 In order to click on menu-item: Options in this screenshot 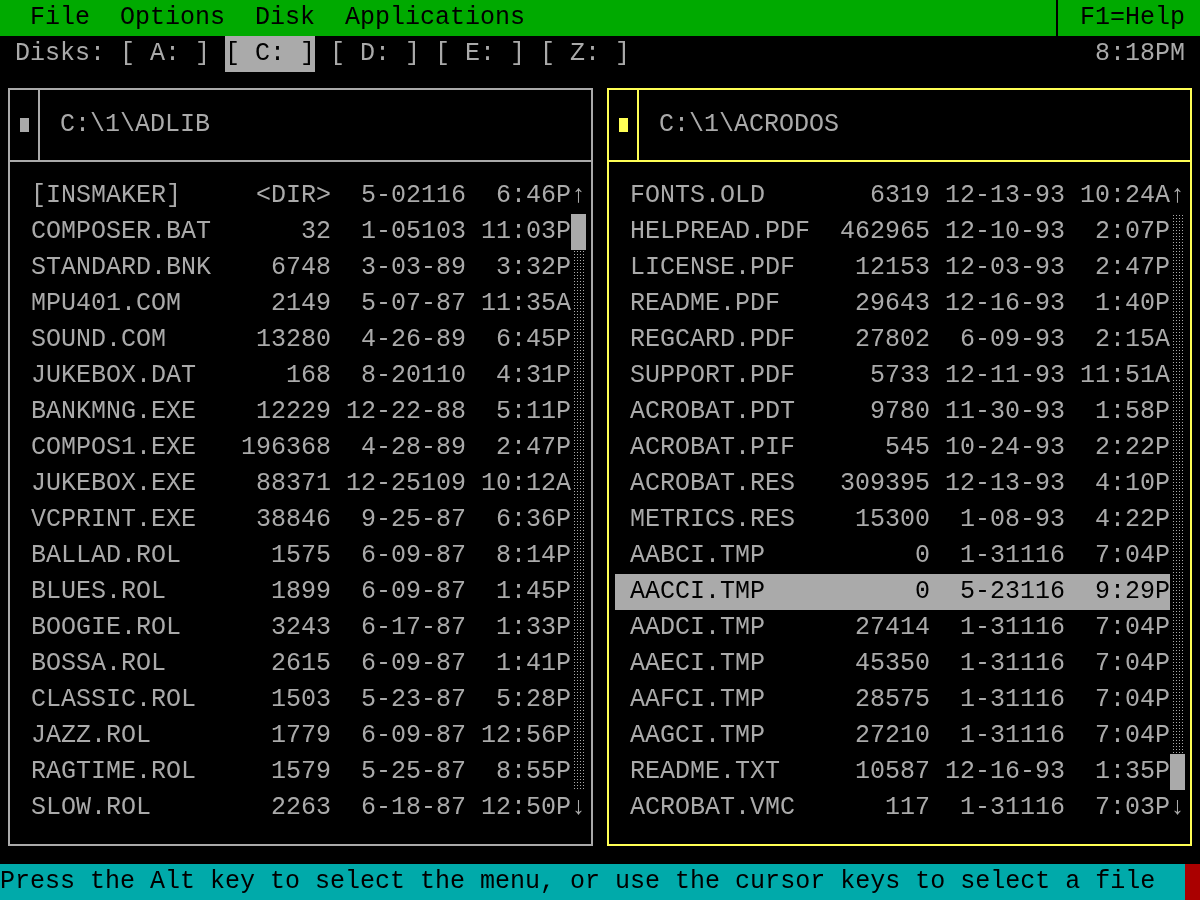, I will do `click(173, 18)`.